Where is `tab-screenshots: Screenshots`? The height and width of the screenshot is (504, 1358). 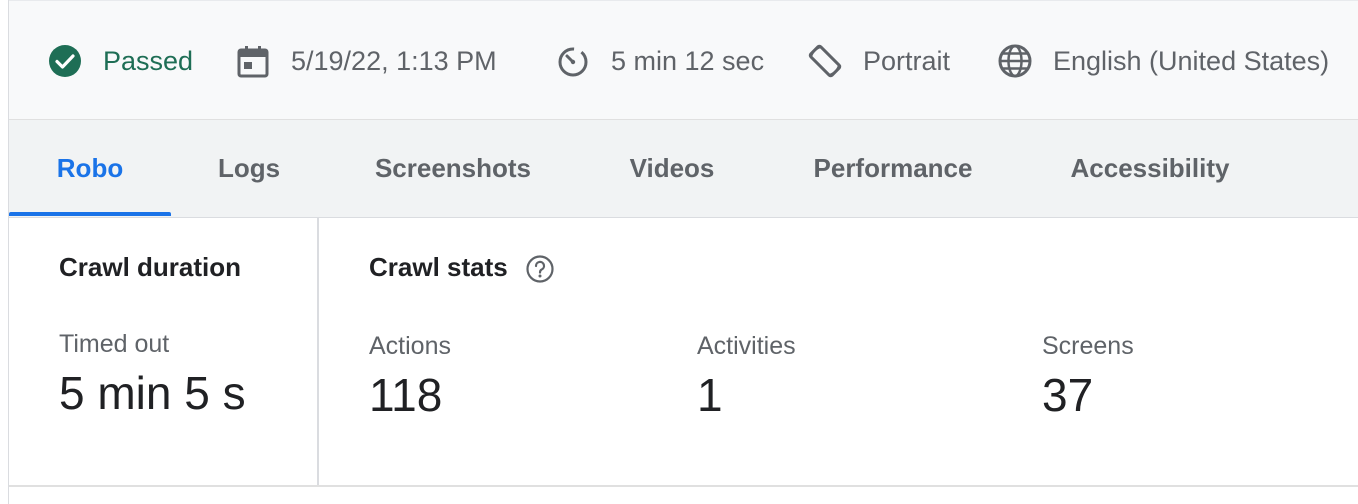 tab-screenshots: Screenshots is located at coordinates (453, 168).